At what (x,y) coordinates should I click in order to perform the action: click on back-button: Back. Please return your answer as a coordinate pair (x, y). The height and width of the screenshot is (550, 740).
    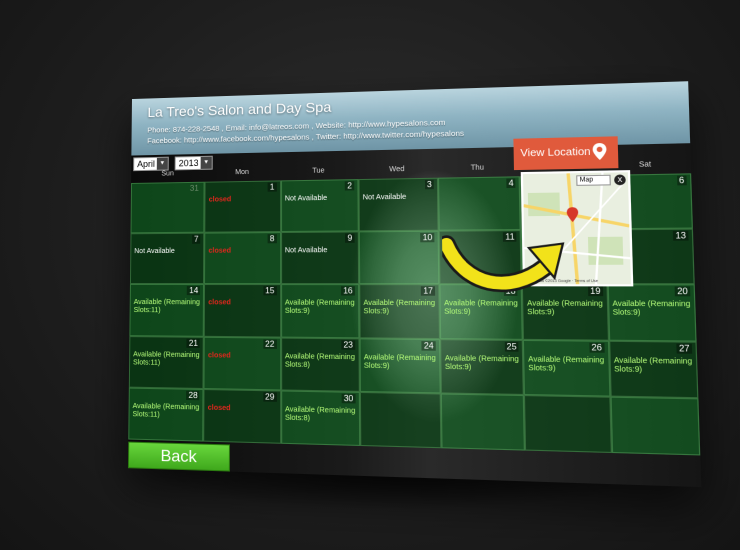
    Looking at the image, I should click on (178, 456).